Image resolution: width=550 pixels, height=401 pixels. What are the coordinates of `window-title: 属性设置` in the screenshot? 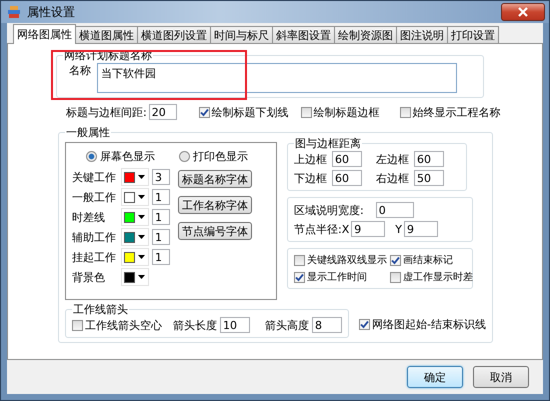 It's located at (51, 12).